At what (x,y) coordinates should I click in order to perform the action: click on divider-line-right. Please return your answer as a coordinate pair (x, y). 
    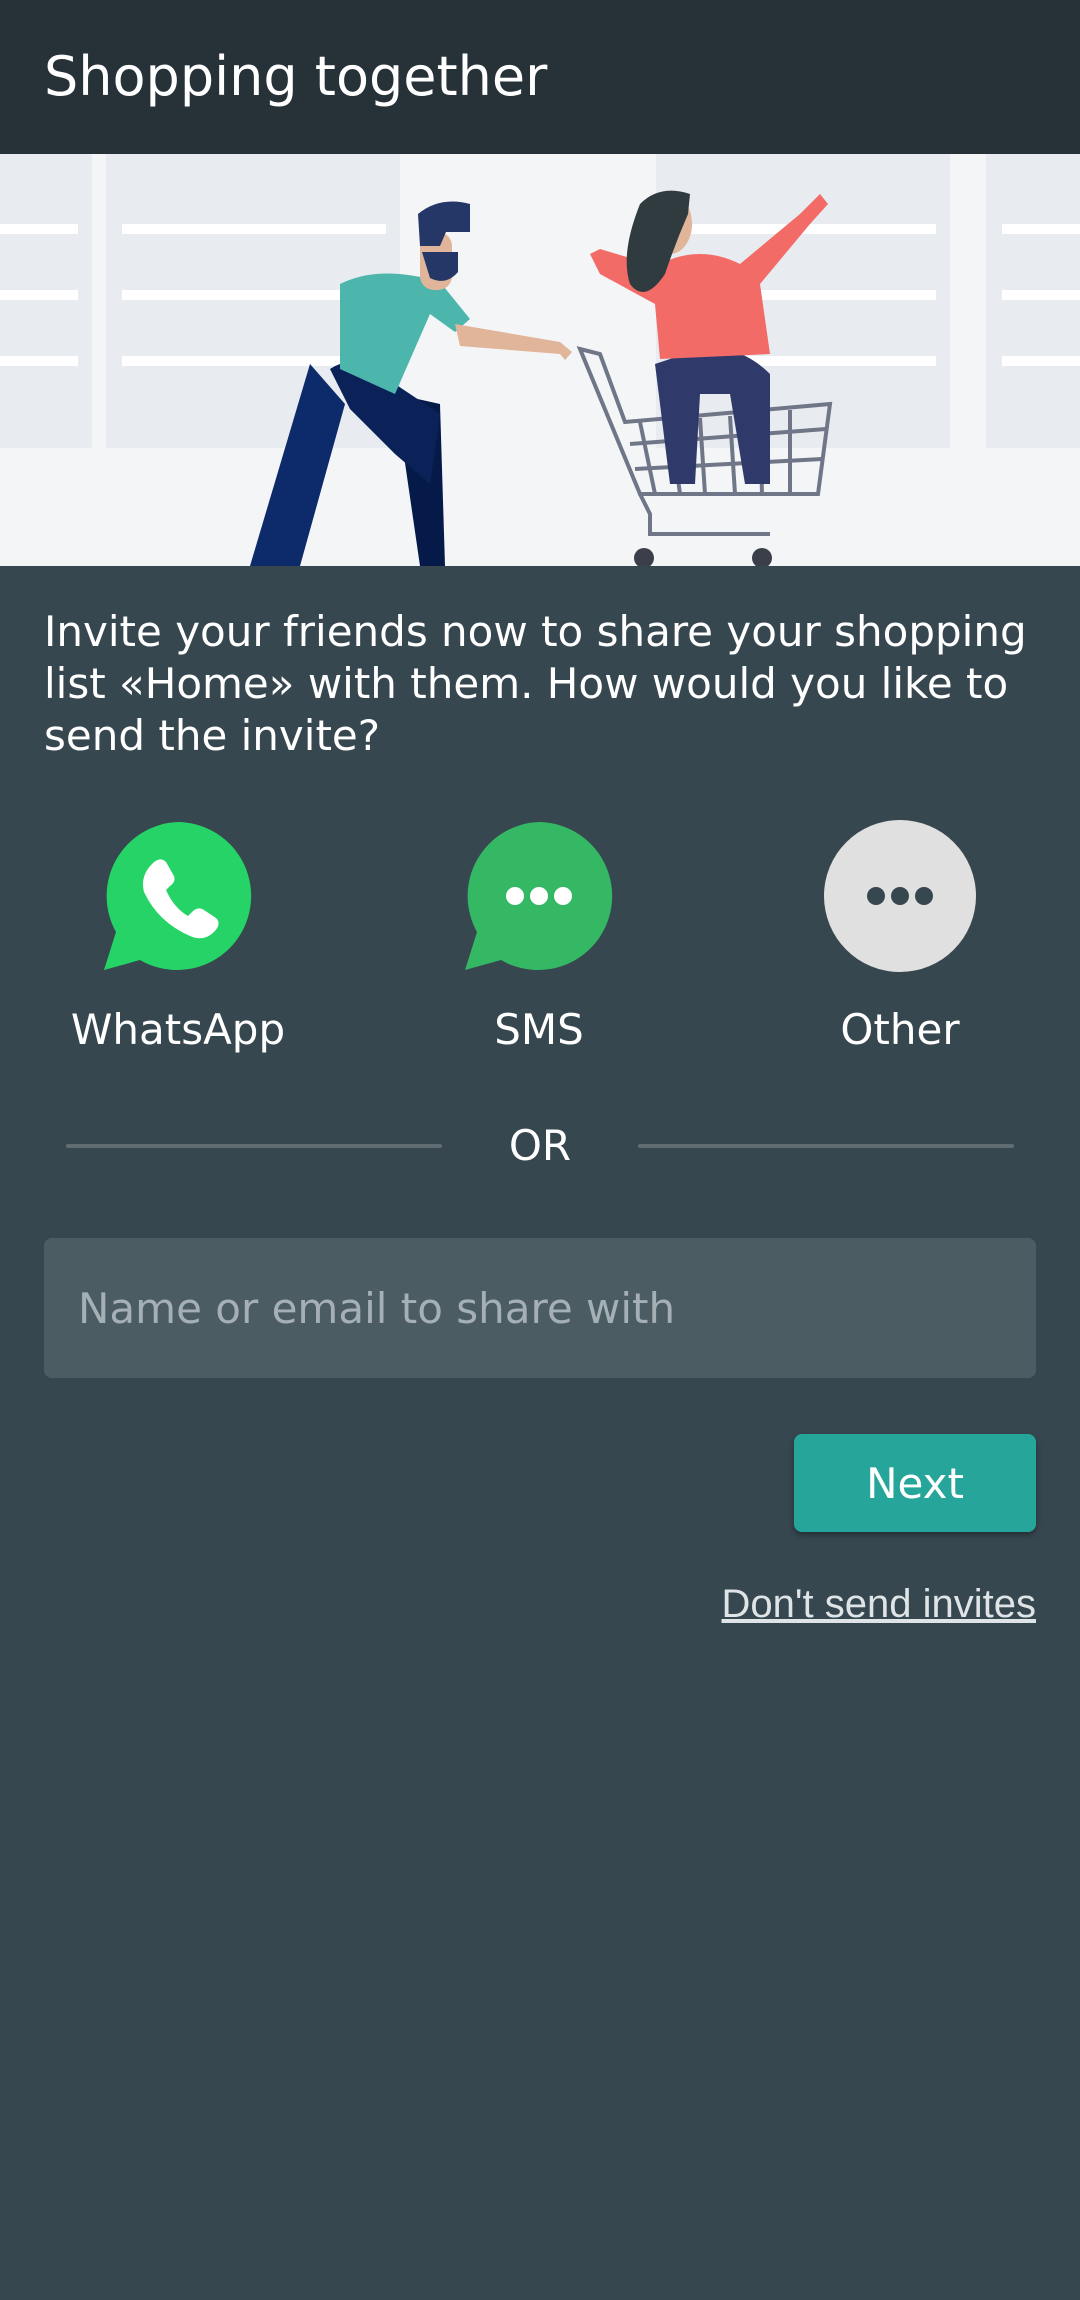
    Looking at the image, I should click on (826, 1146).